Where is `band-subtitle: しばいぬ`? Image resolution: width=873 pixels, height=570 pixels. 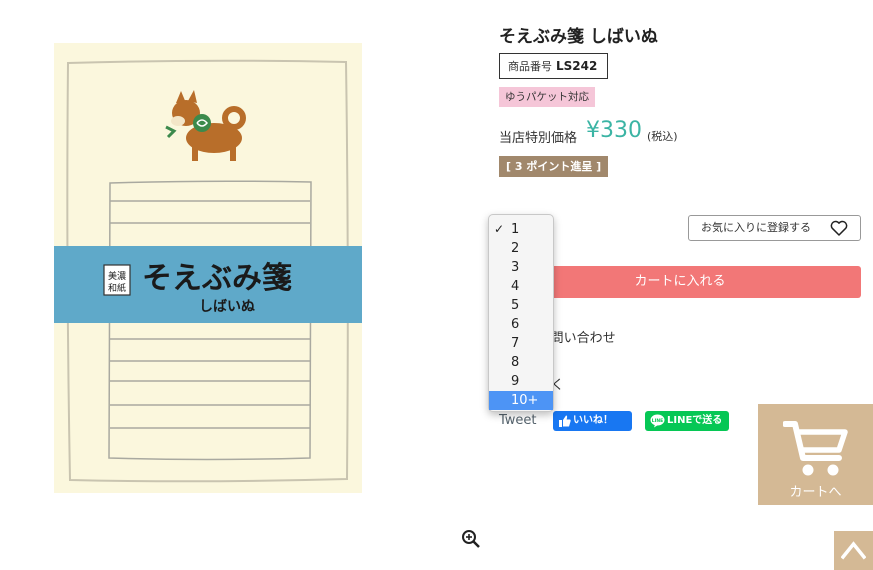 band-subtitle: しばいぬ is located at coordinates (227, 307).